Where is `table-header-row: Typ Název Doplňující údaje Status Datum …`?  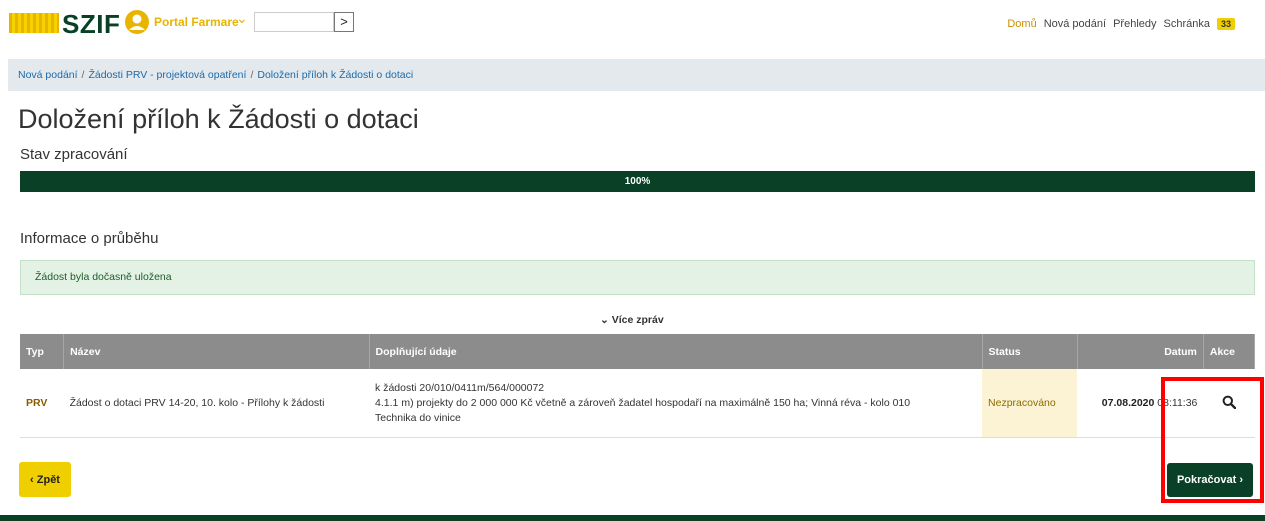
table-header-row: Typ Název Doplňující údaje Status Datum … is located at coordinates (638, 351).